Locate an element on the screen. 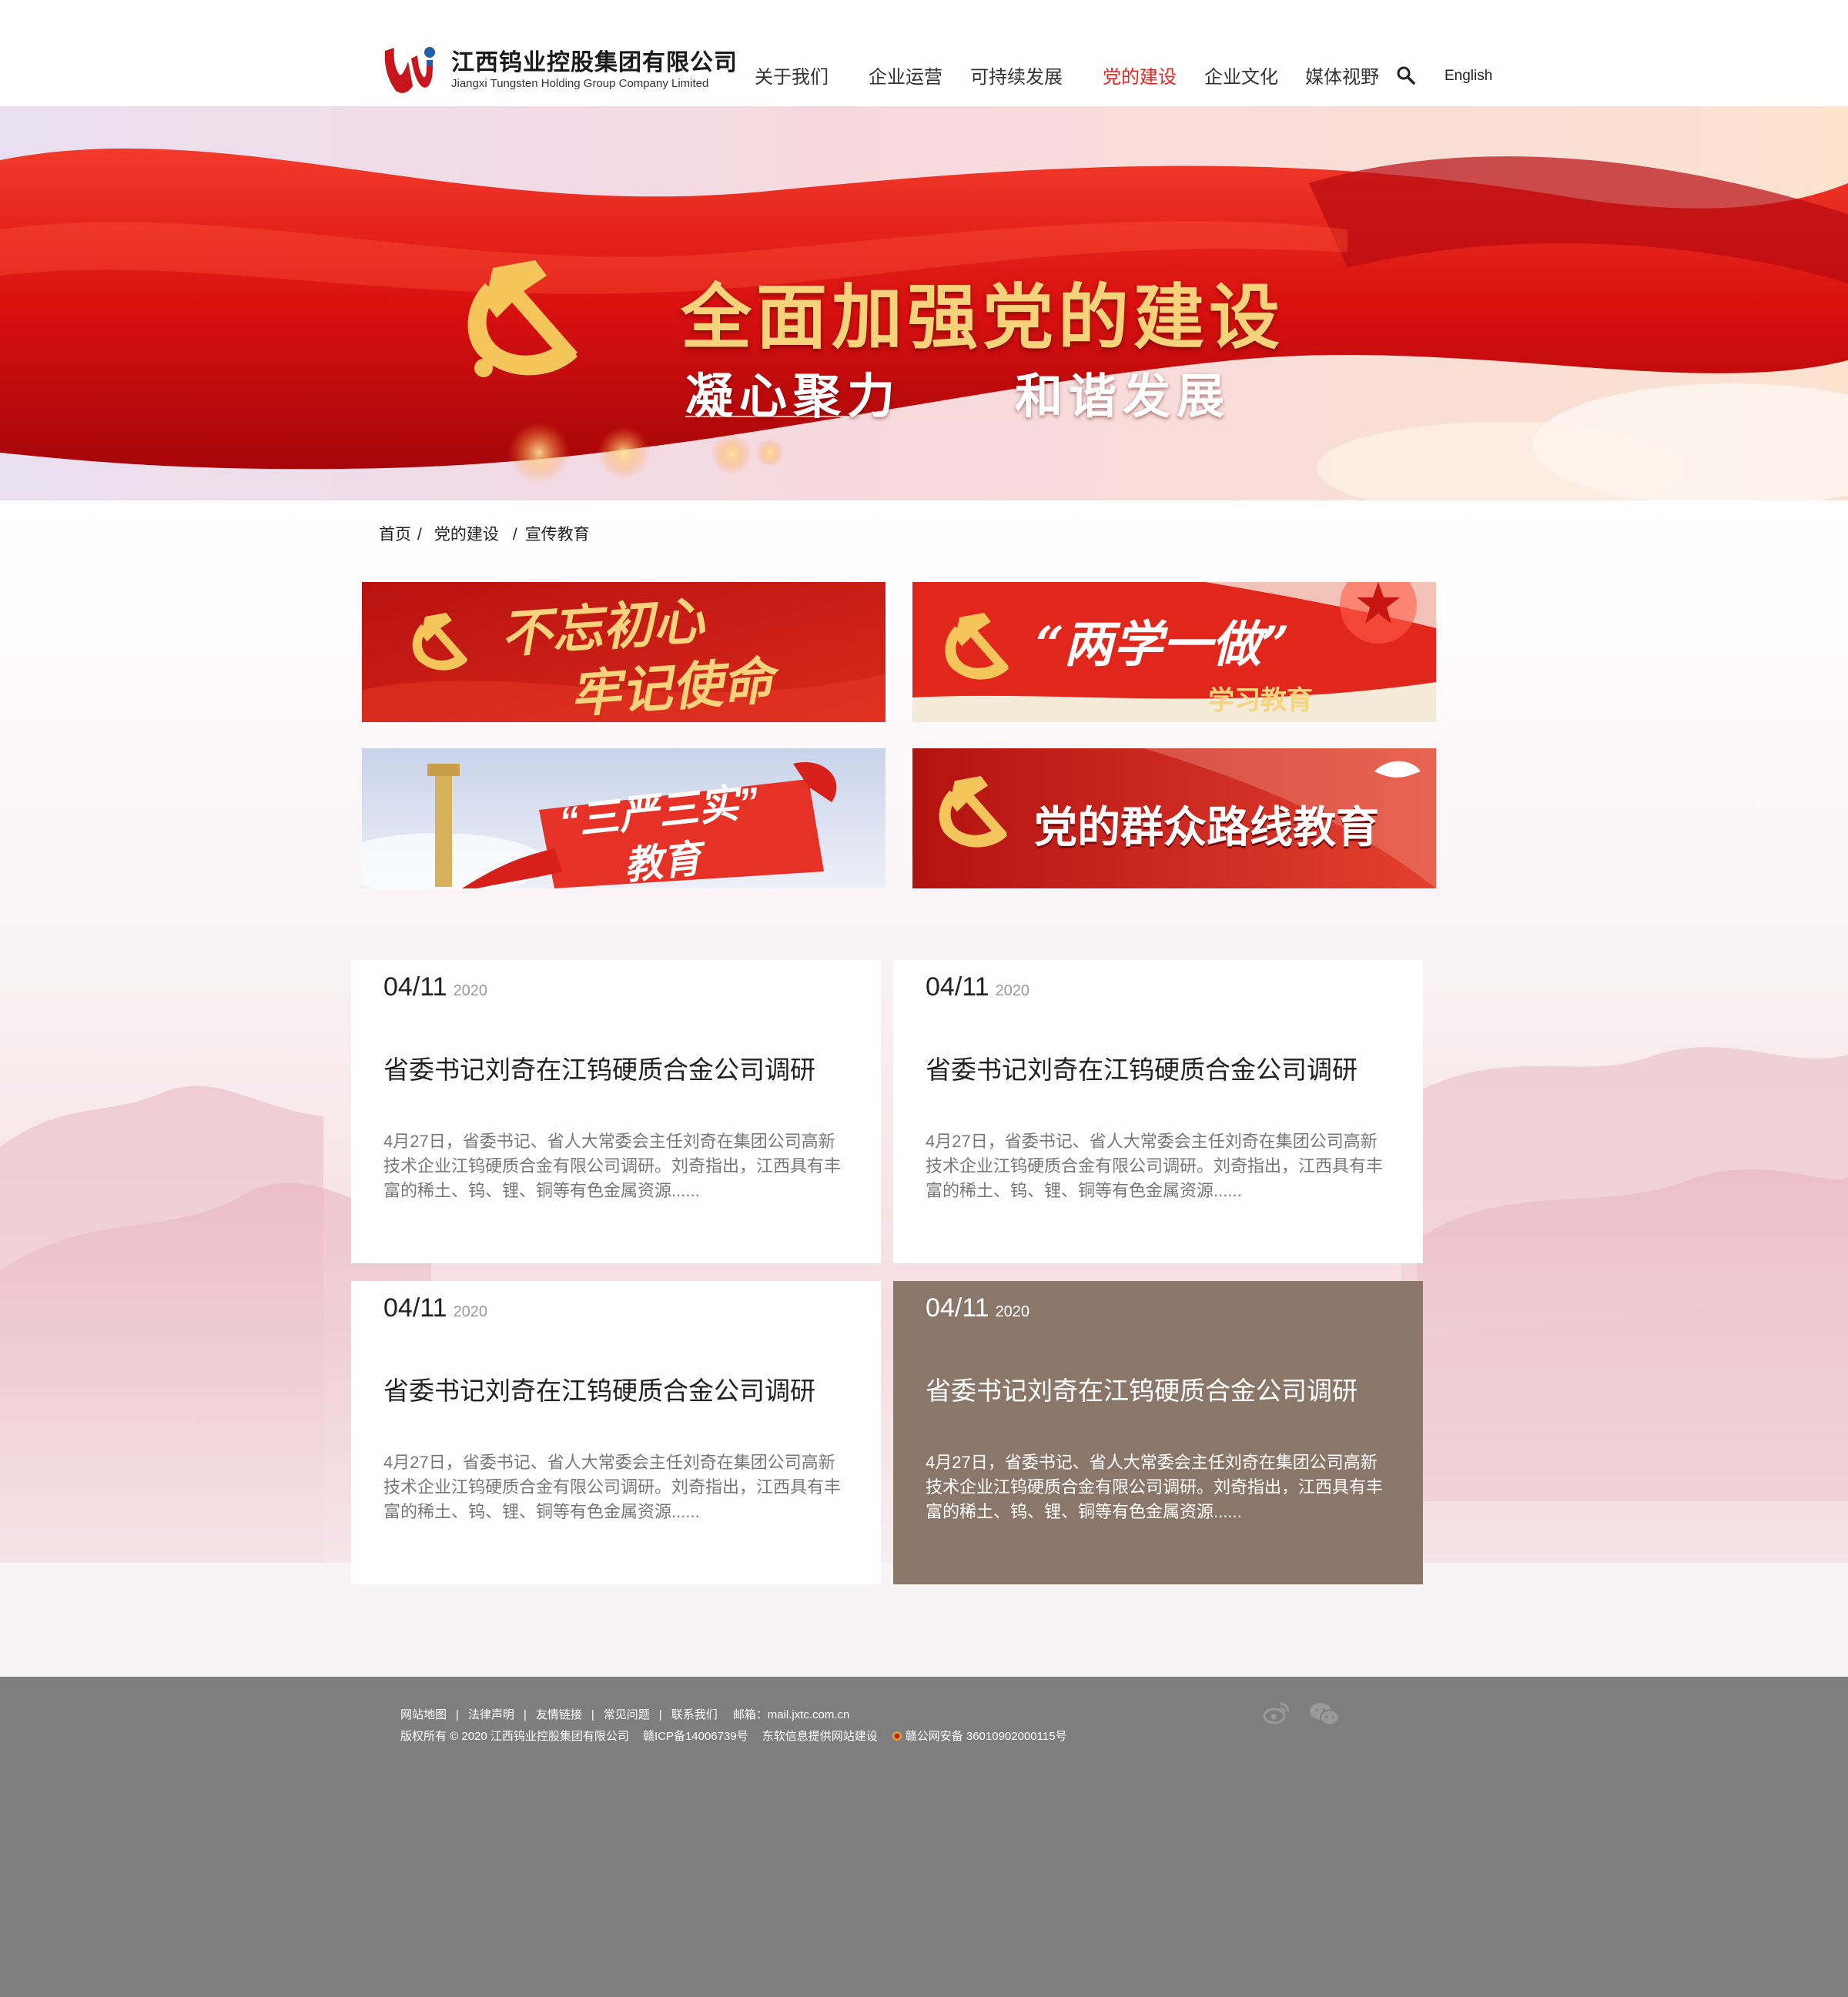 The height and width of the screenshot is (1997, 1848). main-nav: 关于我们 企业运营 可持续发展 党的建设 企业文化 媒体视野 is located at coordinates (924, 77).